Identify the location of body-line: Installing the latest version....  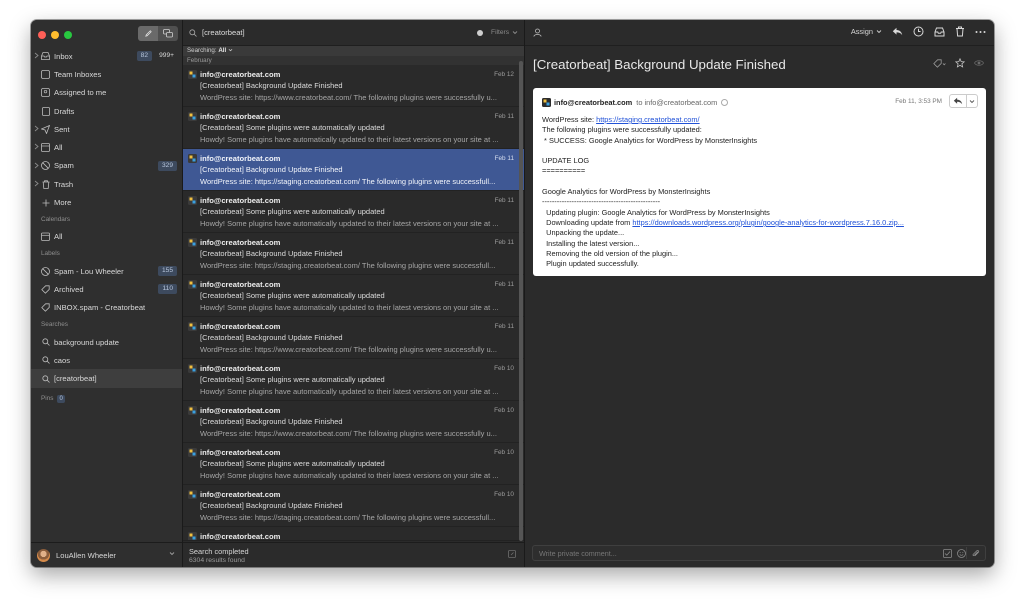
(591, 243).